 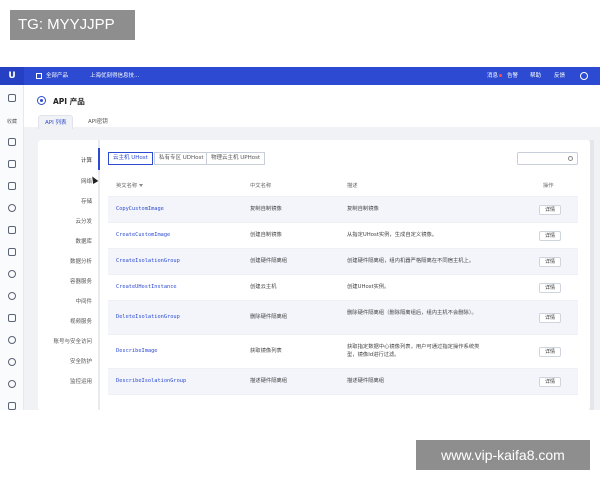 I want to click on api-chinese-name: 获取镜像列表, so click(x=266, y=351).